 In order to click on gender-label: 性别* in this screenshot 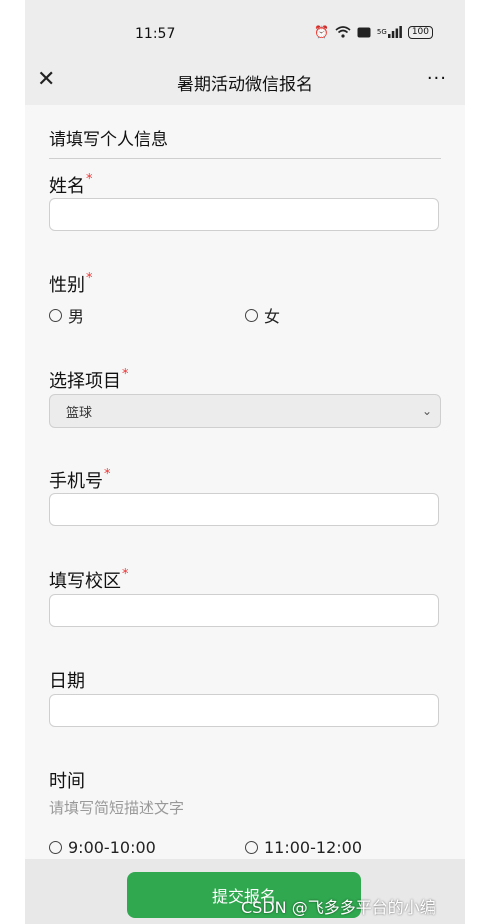, I will do `click(71, 283)`.